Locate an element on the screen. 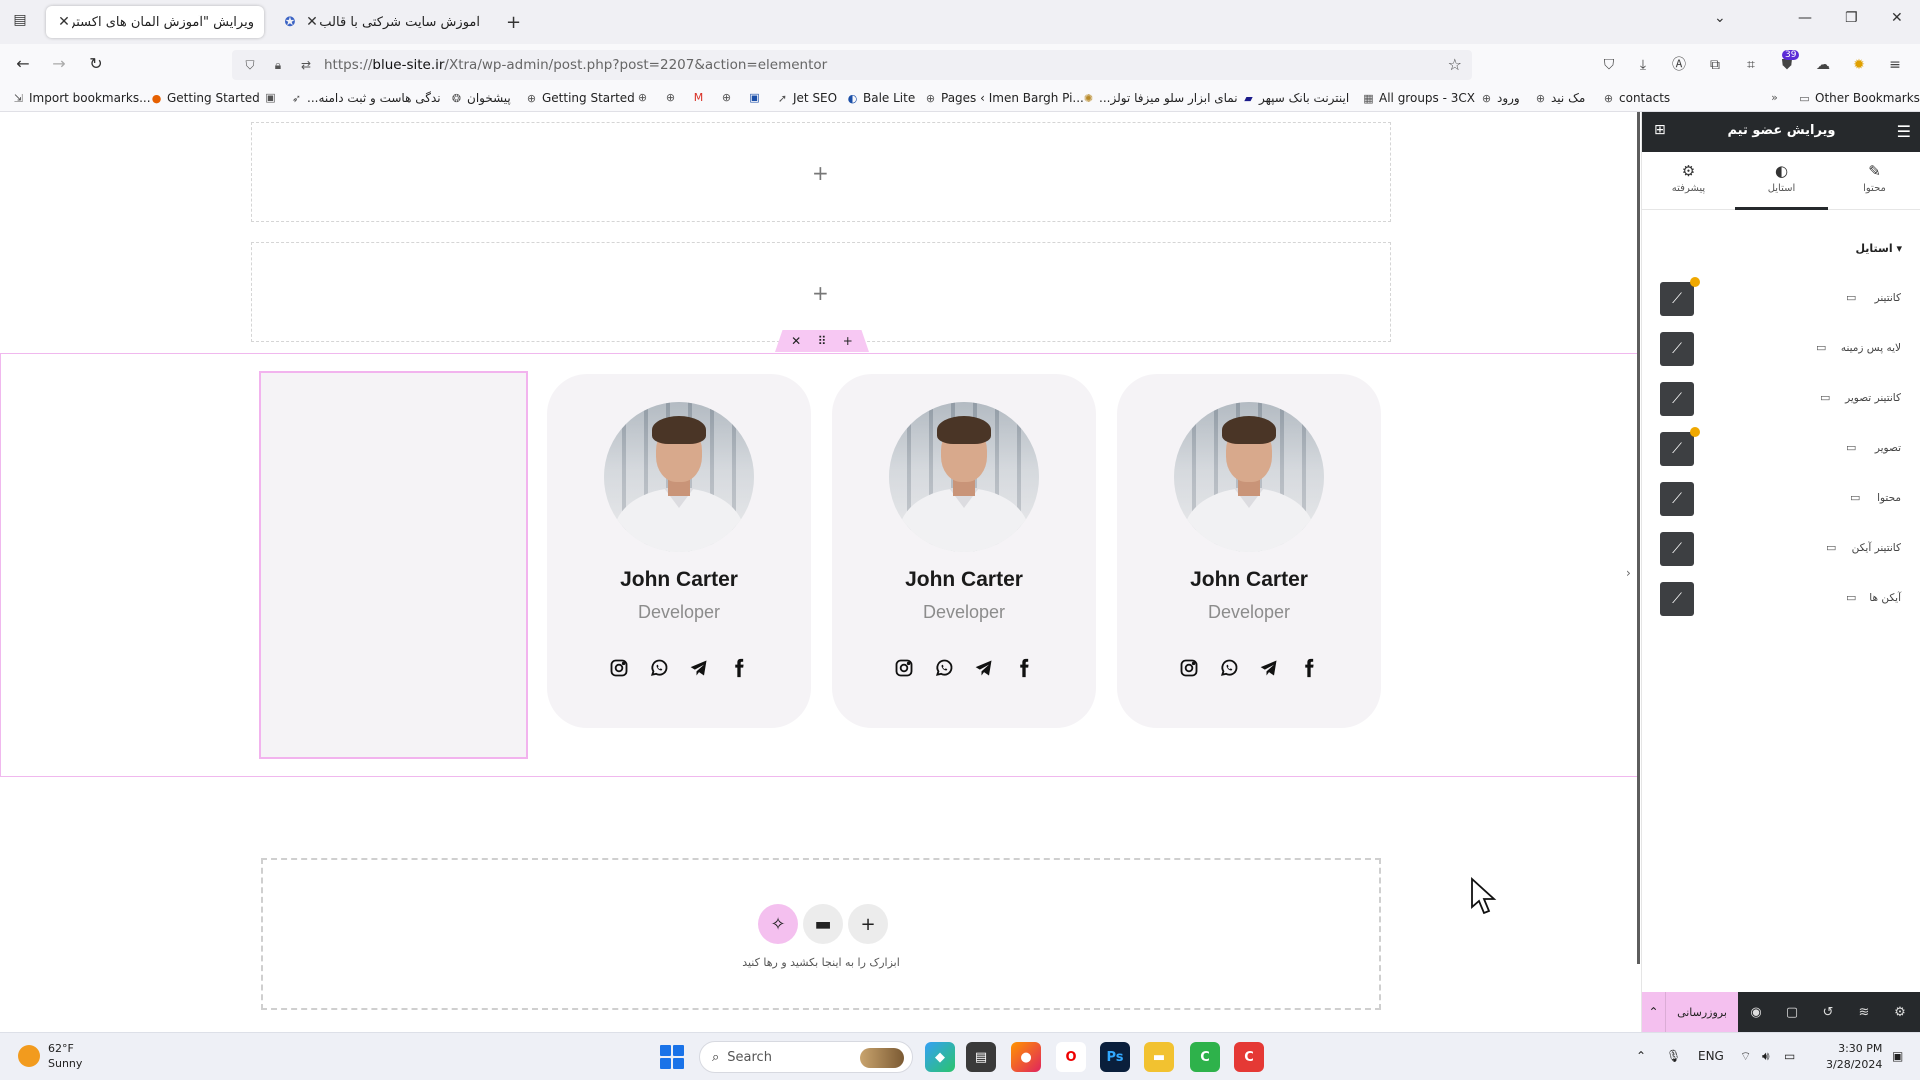 Image resolution: width=1920 pixels, height=1080 pixels. lock-icon: 🔒︎ is located at coordinates (278, 65).